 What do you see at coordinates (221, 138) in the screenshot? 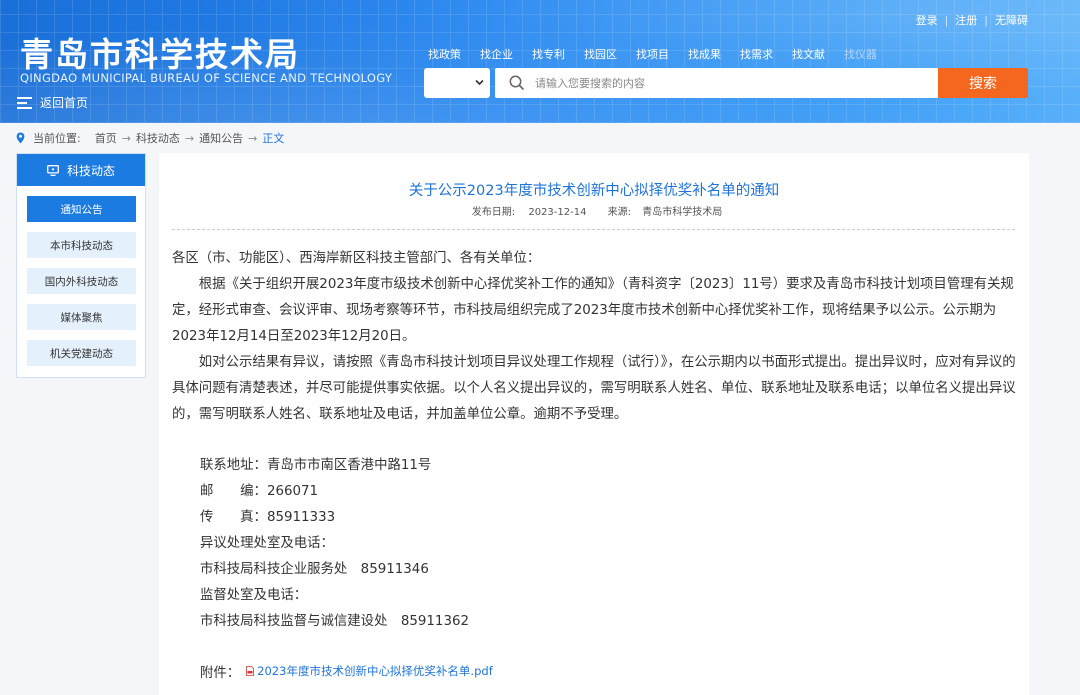
I see `breadcrumb-notices: 通知公告` at bounding box center [221, 138].